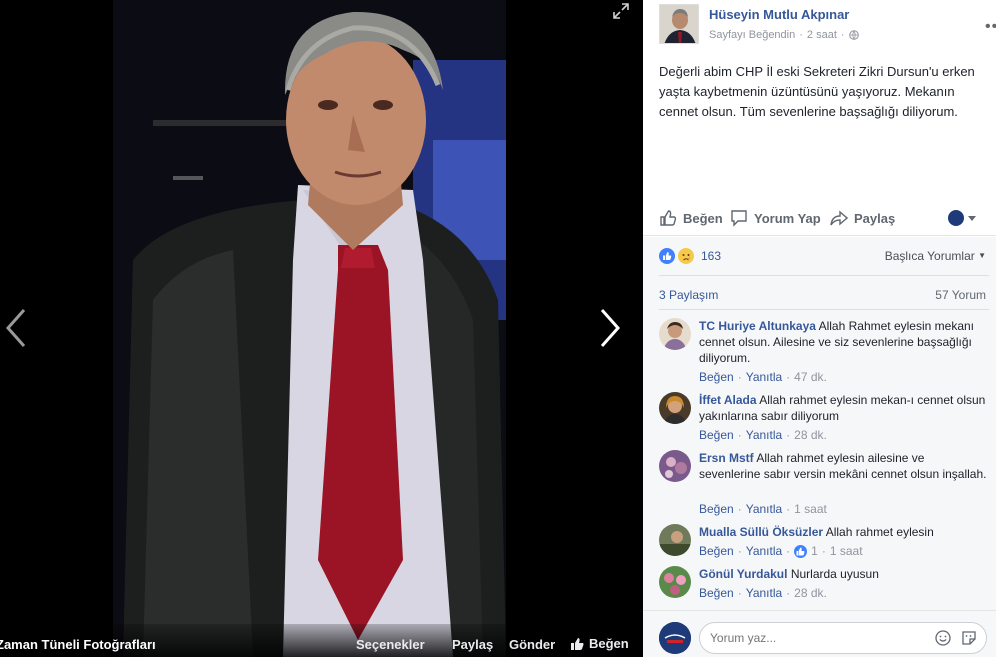 The height and width of the screenshot is (657, 996). What do you see at coordinates (621, 11) in the screenshot?
I see `fullscreen-button` at bounding box center [621, 11].